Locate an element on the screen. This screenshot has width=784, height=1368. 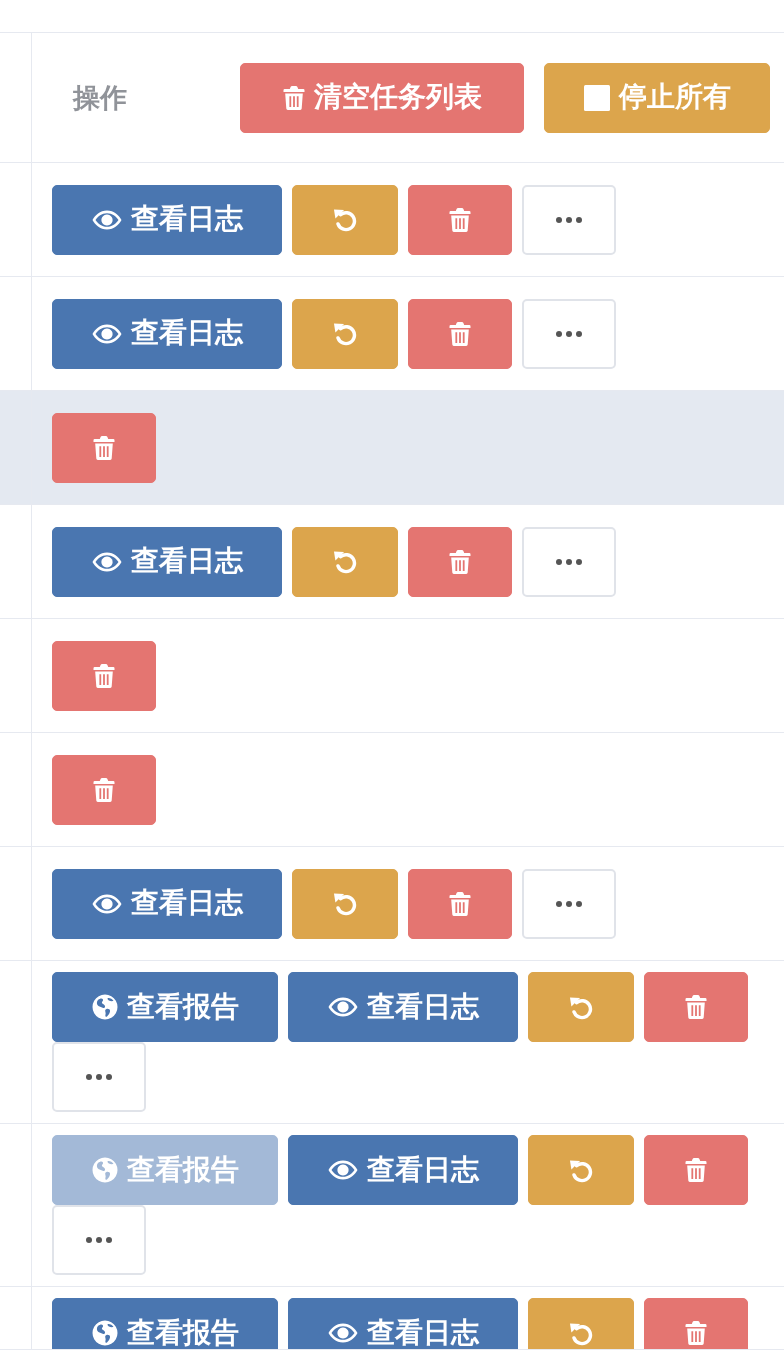
column-header: 操作 is located at coordinates (100, 97).